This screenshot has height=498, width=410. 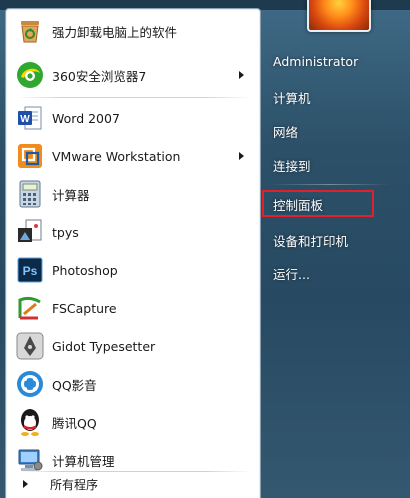 What do you see at coordinates (133, 232) in the screenshot?
I see `program-item-tpys: tpys` at bounding box center [133, 232].